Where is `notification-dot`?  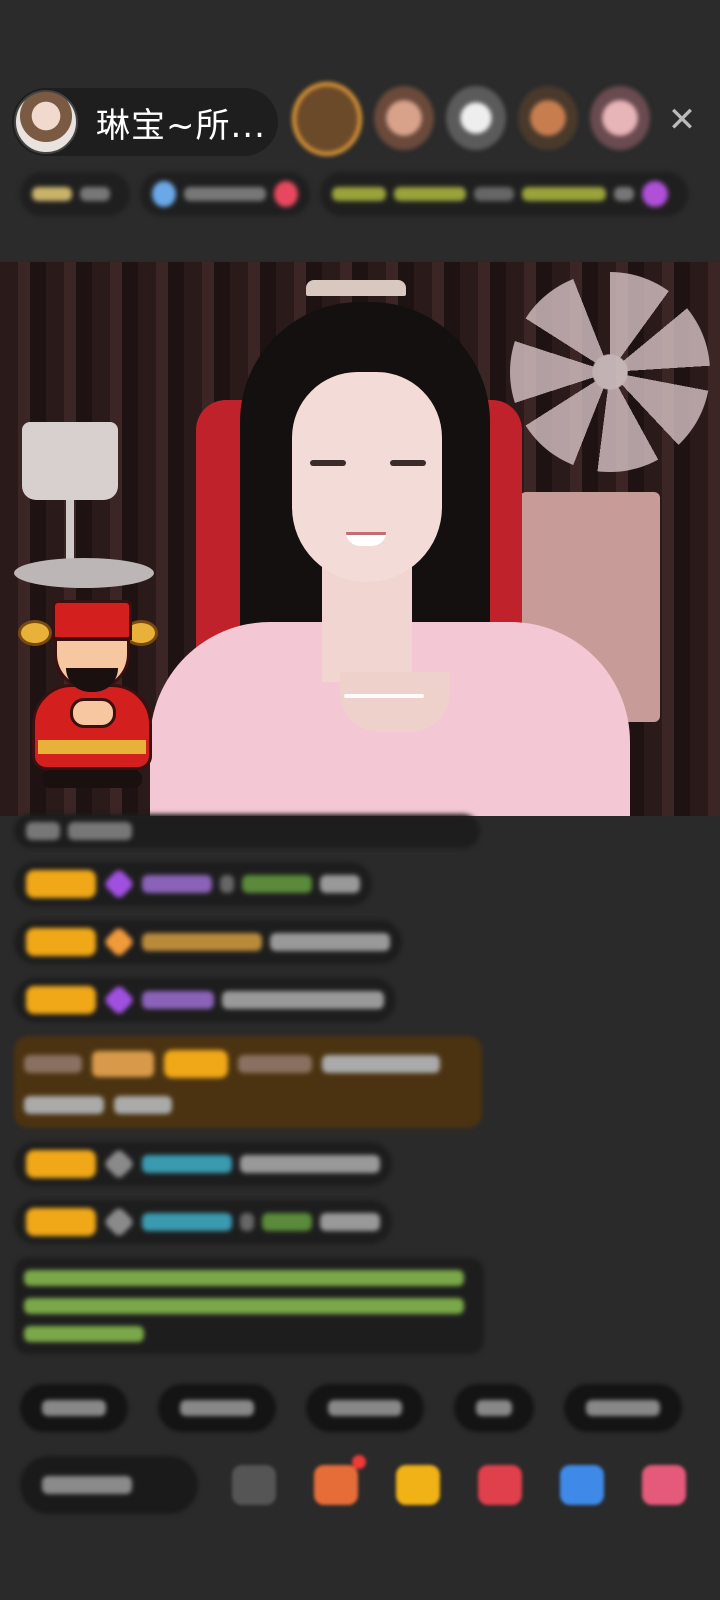 notification-dot is located at coordinates (359, 1462).